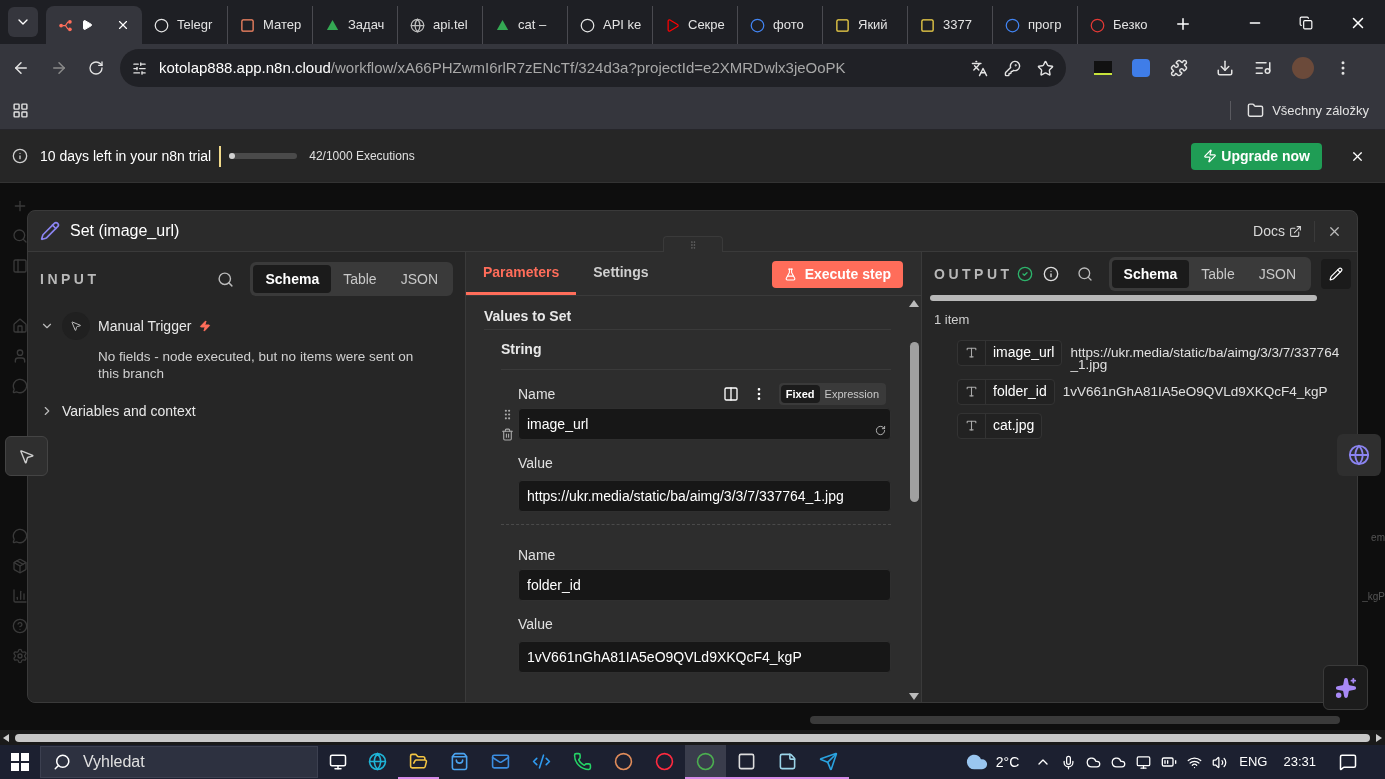  What do you see at coordinates (1225, 68) in the screenshot?
I see `download-icon` at bounding box center [1225, 68].